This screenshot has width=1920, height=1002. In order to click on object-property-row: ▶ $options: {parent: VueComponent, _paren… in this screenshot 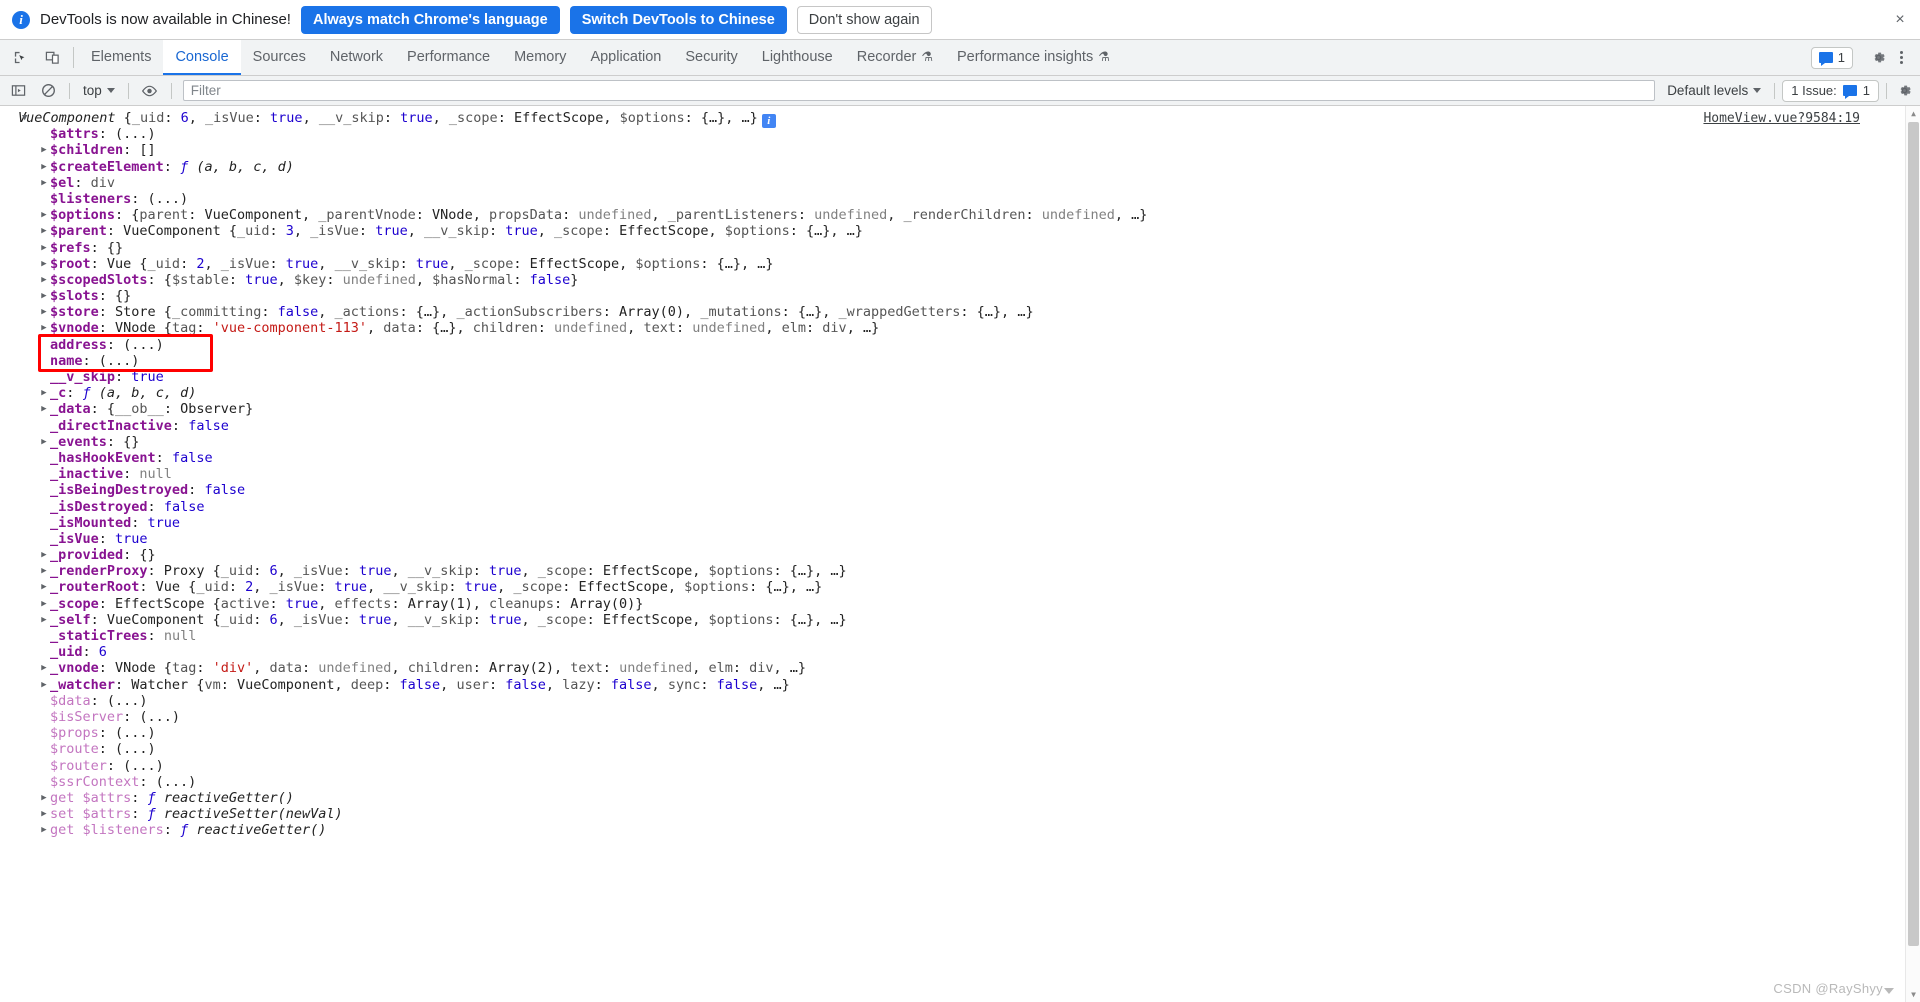, I will do `click(960, 215)`.